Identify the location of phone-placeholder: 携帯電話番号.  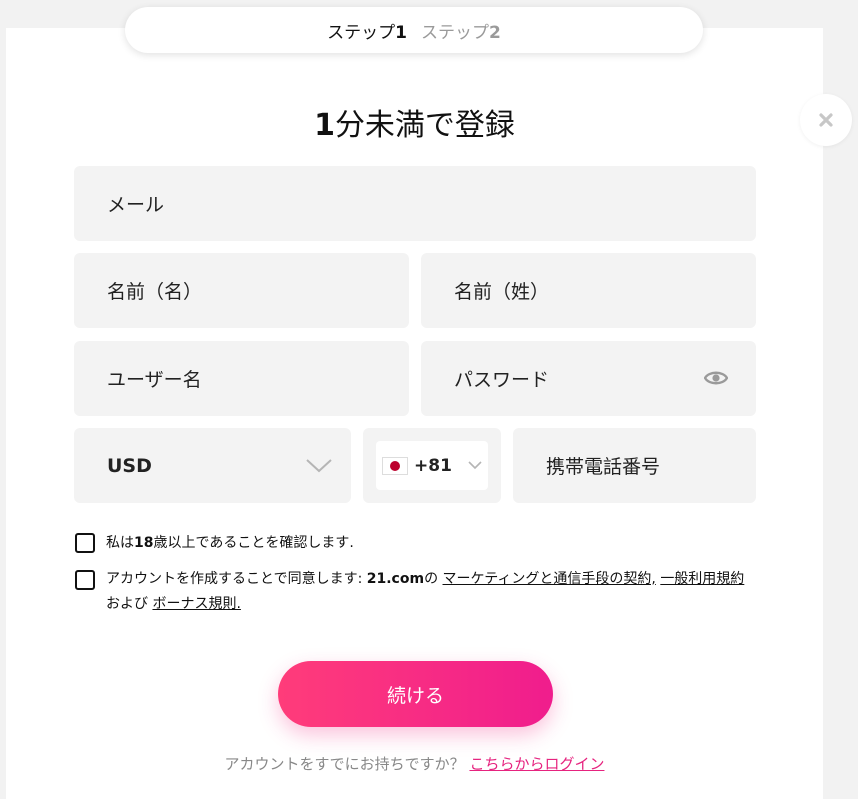
(603, 467).